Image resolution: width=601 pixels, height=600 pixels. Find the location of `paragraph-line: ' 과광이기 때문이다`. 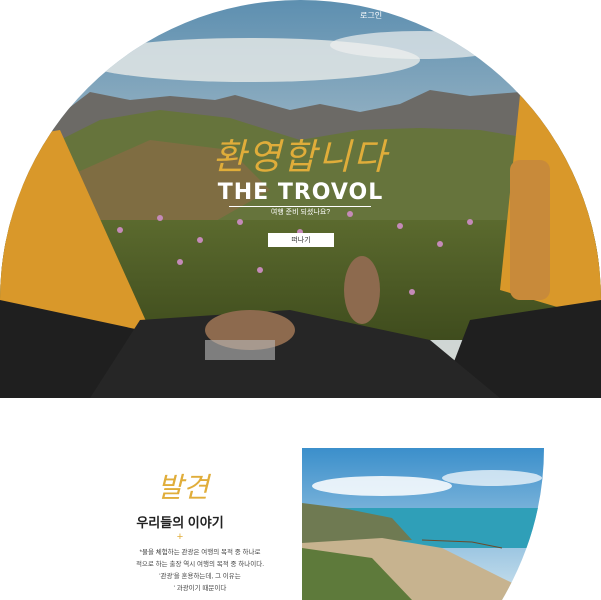

paragraph-line: ' 과광이기 때문이다 is located at coordinates (200, 588).